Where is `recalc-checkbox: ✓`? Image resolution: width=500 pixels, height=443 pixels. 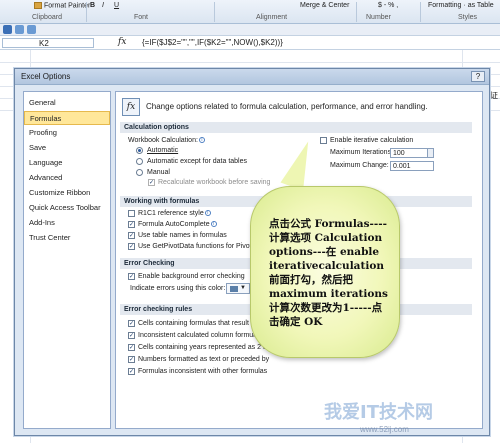
recalc-checkbox: ✓ is located at coordinates (151, 182).